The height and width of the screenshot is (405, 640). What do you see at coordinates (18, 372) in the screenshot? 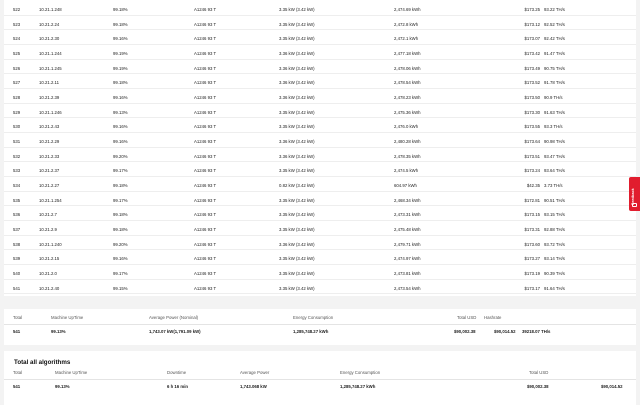
I see `total-header-total: Total` at bounding box center [18, 372].